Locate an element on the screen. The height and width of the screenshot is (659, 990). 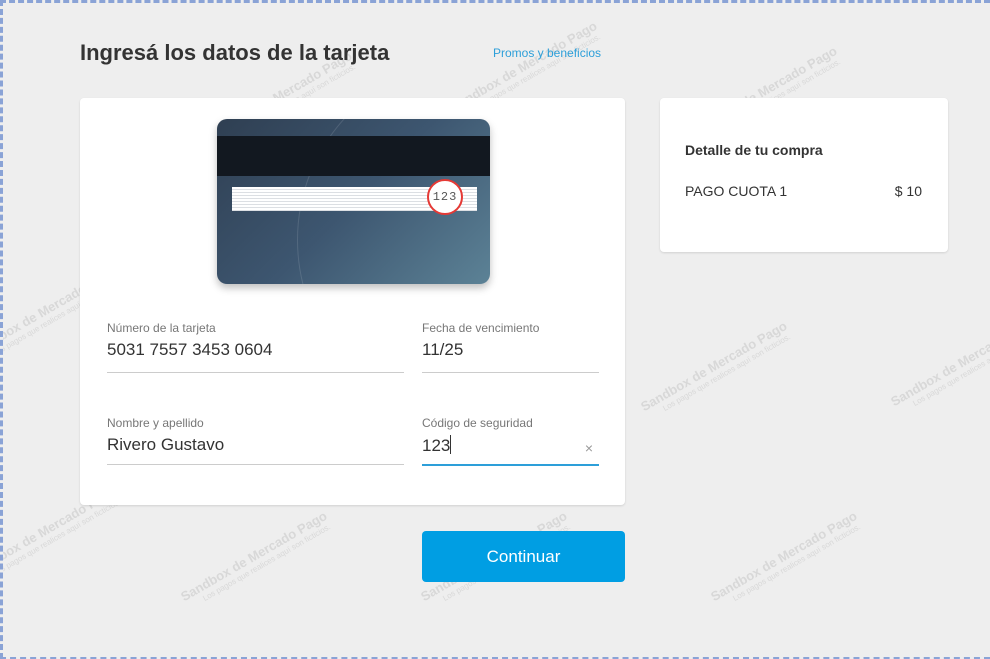
expiry-label: Fecha de vencimiento is located at coordinates (481, 328).